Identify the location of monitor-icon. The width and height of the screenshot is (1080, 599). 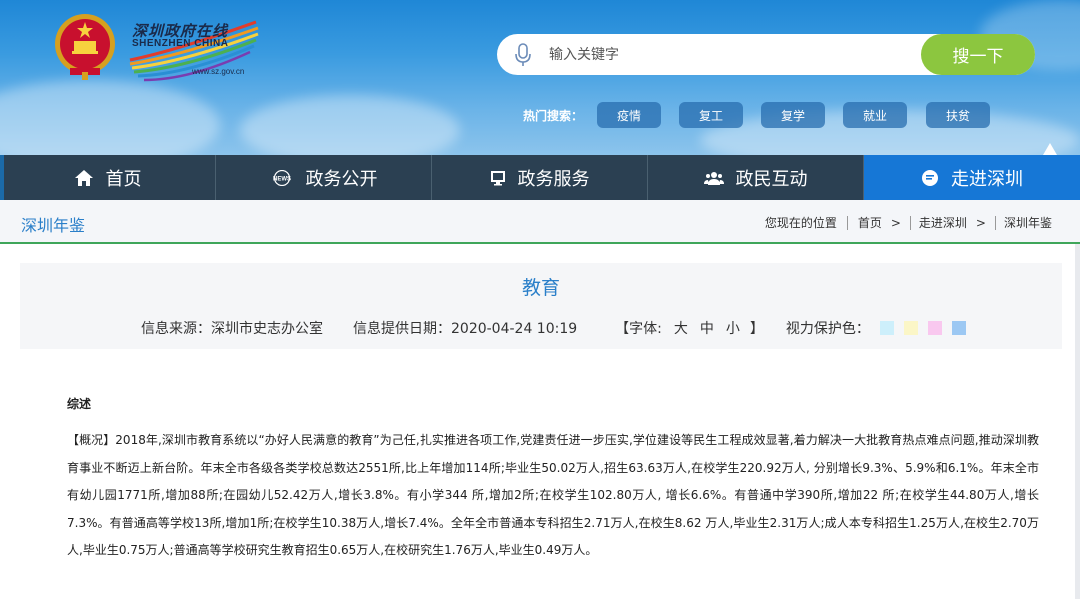
(498, 178).